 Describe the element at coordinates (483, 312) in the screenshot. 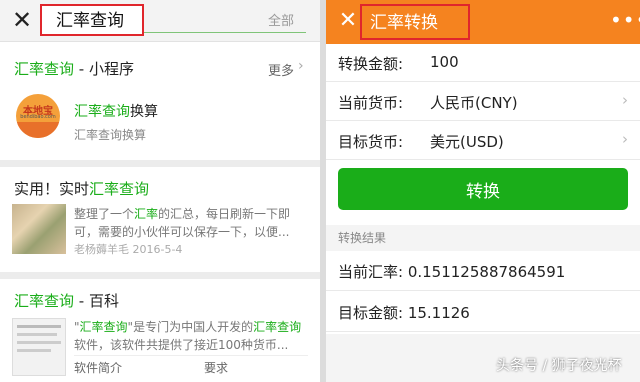

I see `amount-result-row: 目标金额: 15.1126` at that location.